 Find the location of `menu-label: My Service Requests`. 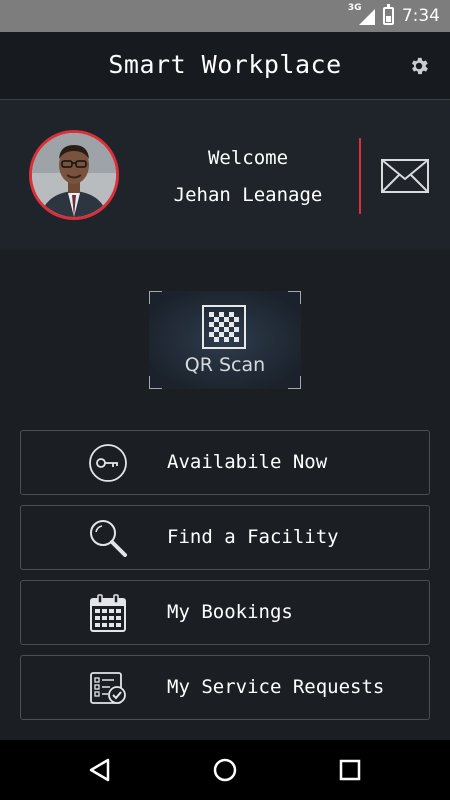

menu-label: My Service Requests is located at coordinates (276, 687).